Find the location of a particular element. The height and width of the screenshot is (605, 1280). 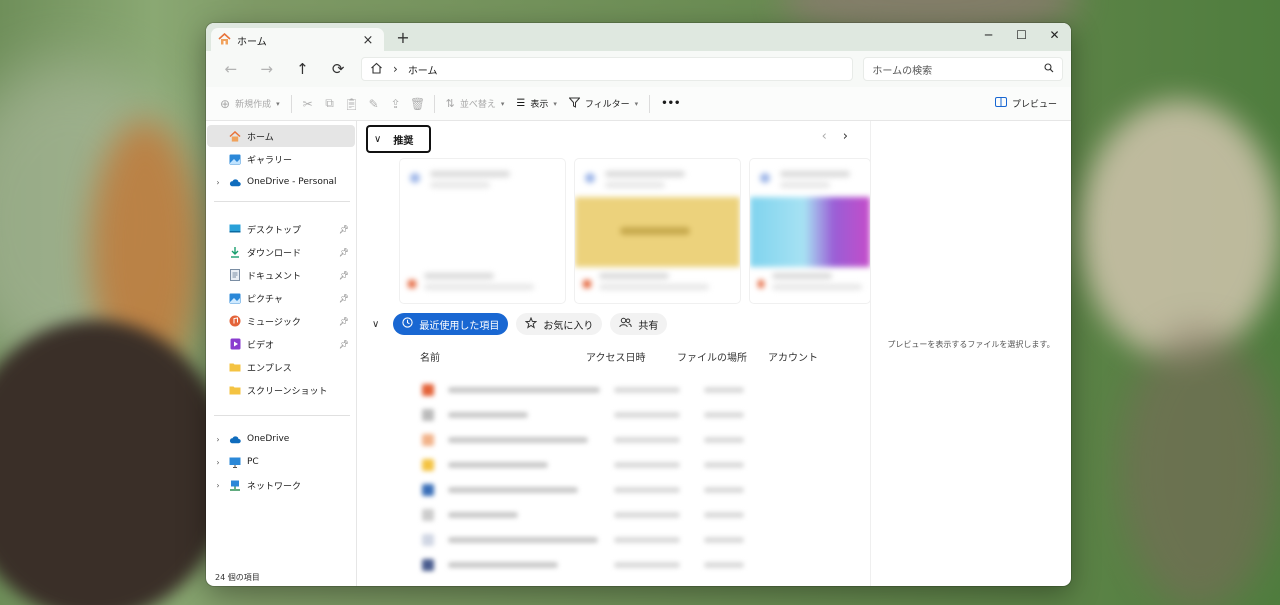

column-header-accessed: アクセス日時 is located at coordinates (631, 356).